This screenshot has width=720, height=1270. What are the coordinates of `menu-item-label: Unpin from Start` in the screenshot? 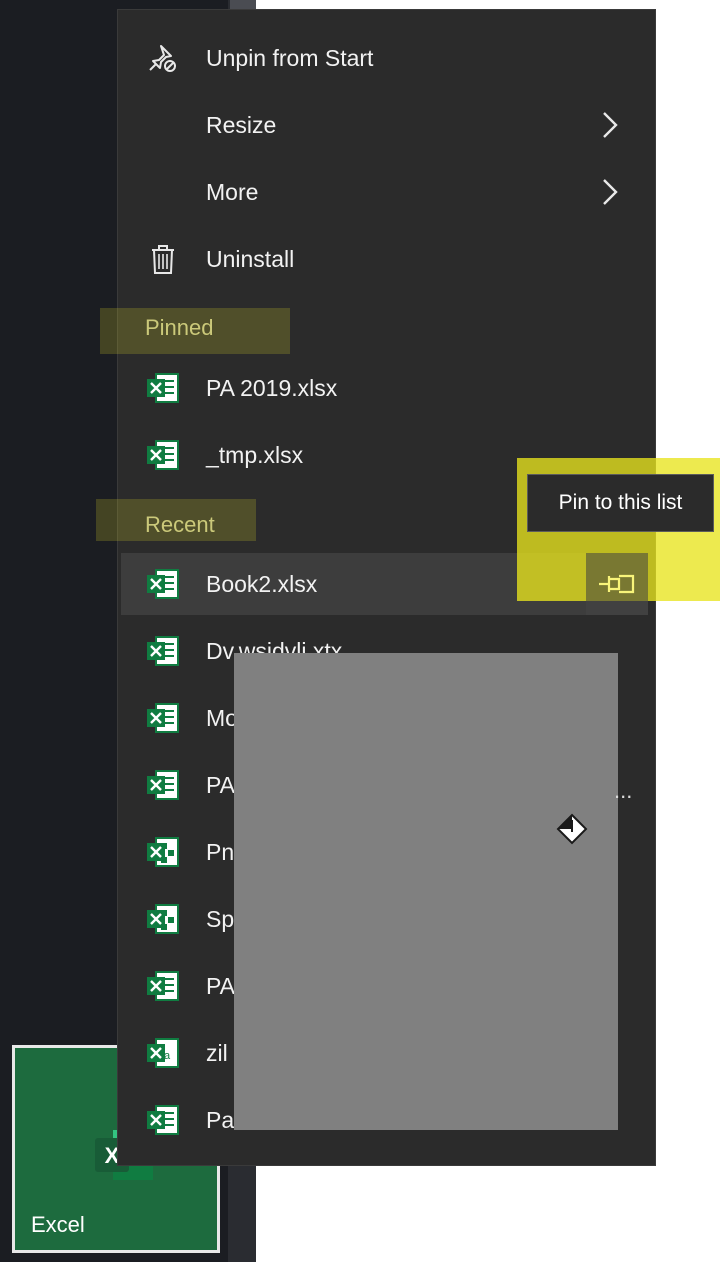 It's located at (290, 57).